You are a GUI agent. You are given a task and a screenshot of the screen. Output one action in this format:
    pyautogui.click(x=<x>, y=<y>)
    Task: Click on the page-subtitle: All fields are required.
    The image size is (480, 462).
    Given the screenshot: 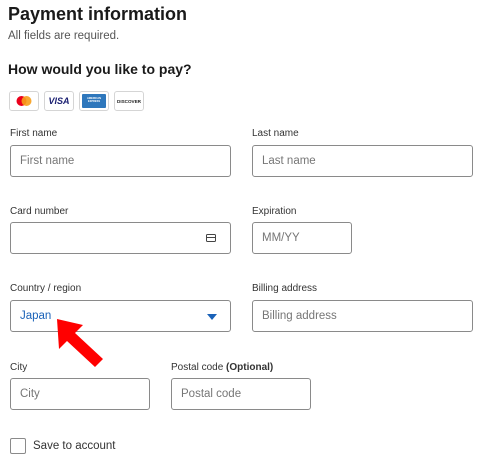 What is the action you would take?
    pyautogui.click(x=64, y=36)
    